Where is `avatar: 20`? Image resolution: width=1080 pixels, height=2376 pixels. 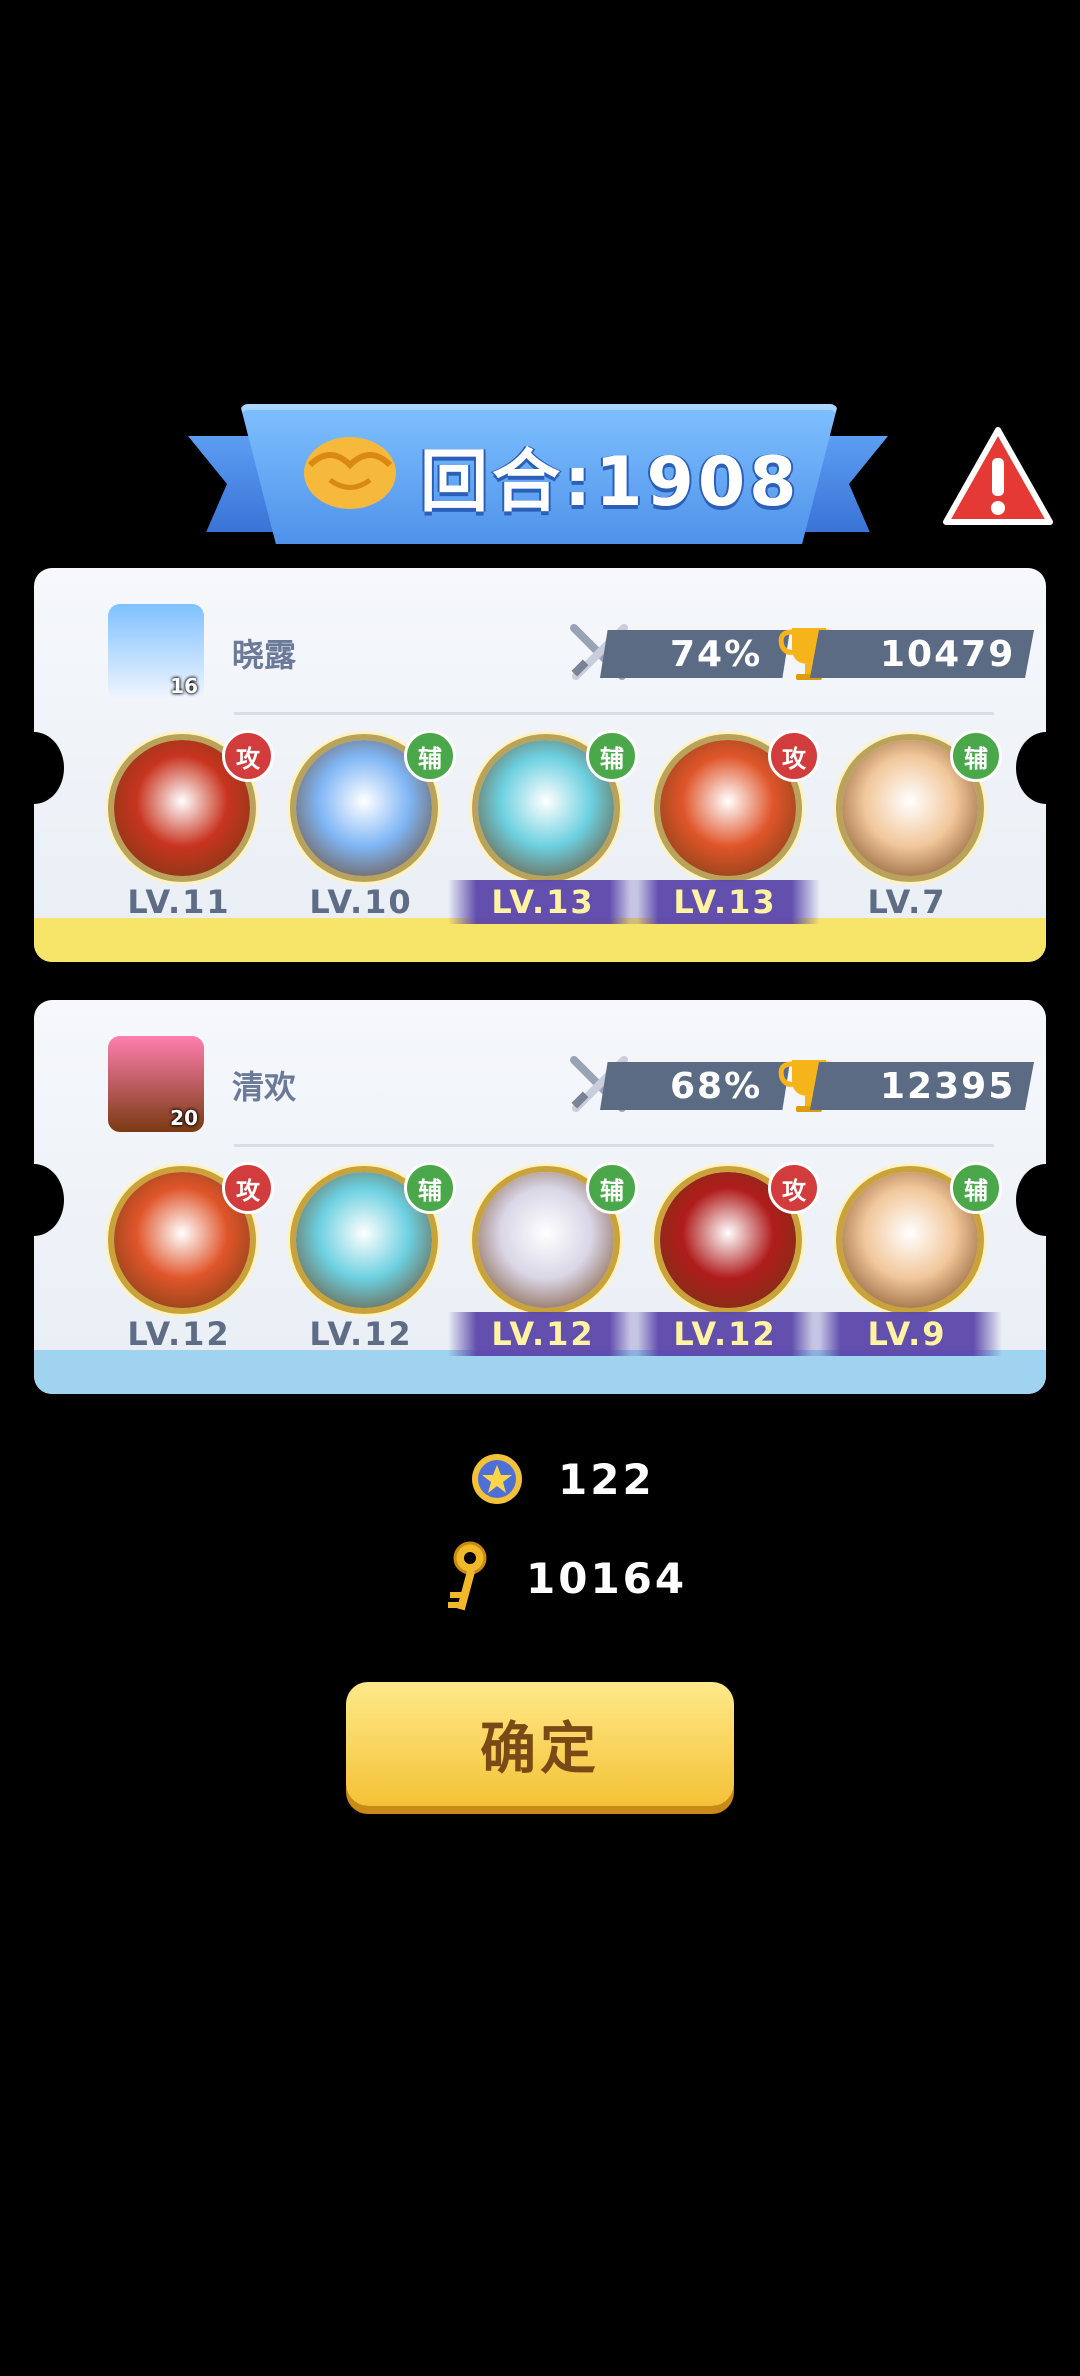 avatar: 20 is located at coordinates (156, 1084).